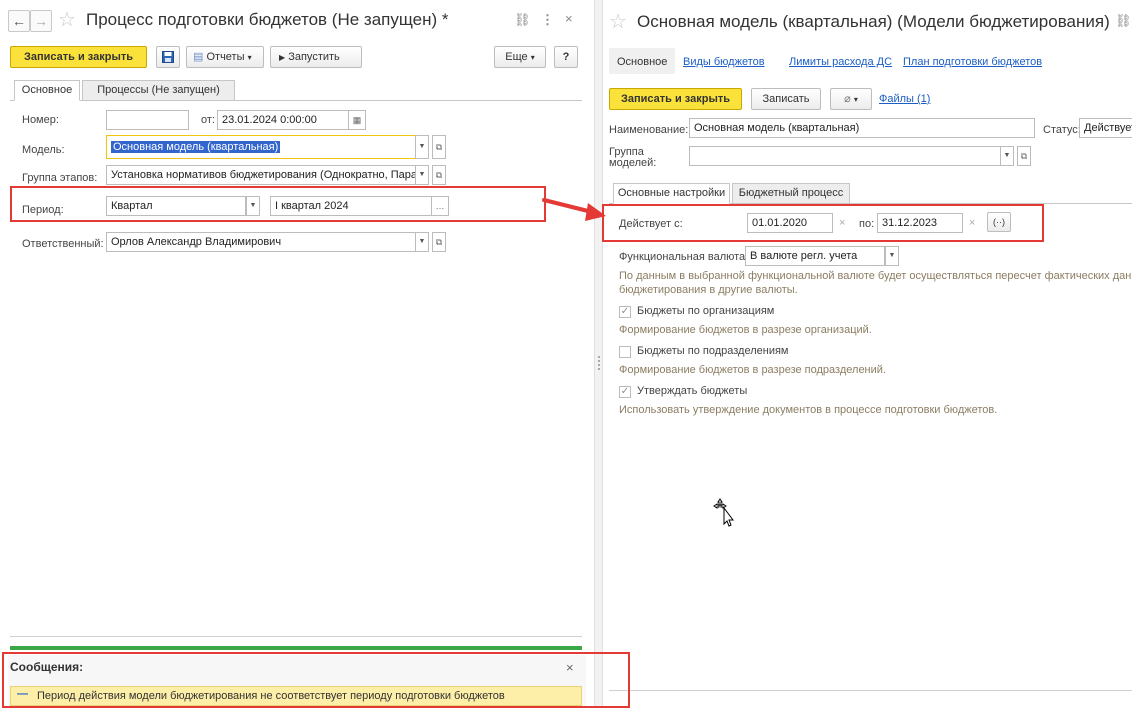  I want to click on arrow-annotation-icon, so click(574, 209).